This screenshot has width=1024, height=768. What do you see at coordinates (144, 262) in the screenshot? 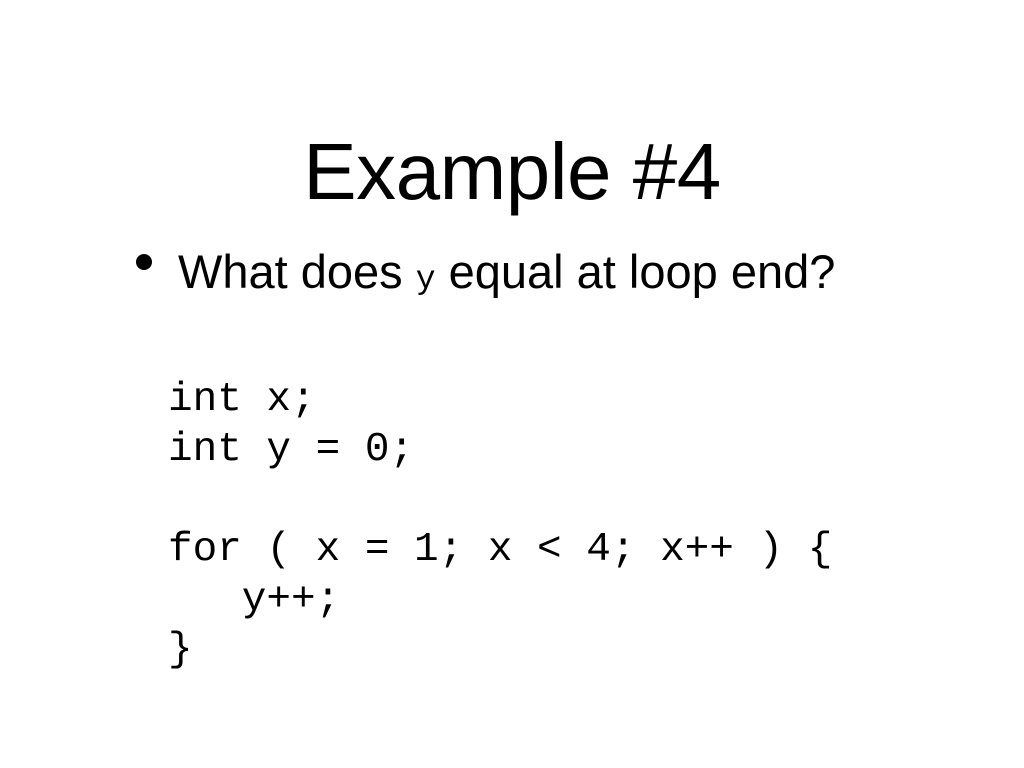
I see `bullet-point-icon` at bounding box center [144, 262].